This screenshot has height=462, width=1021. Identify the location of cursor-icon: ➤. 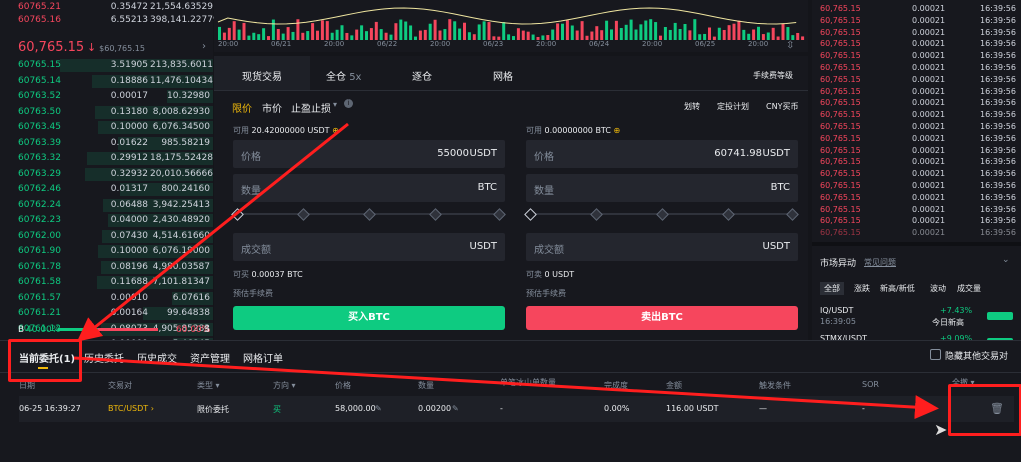
(941, 429).